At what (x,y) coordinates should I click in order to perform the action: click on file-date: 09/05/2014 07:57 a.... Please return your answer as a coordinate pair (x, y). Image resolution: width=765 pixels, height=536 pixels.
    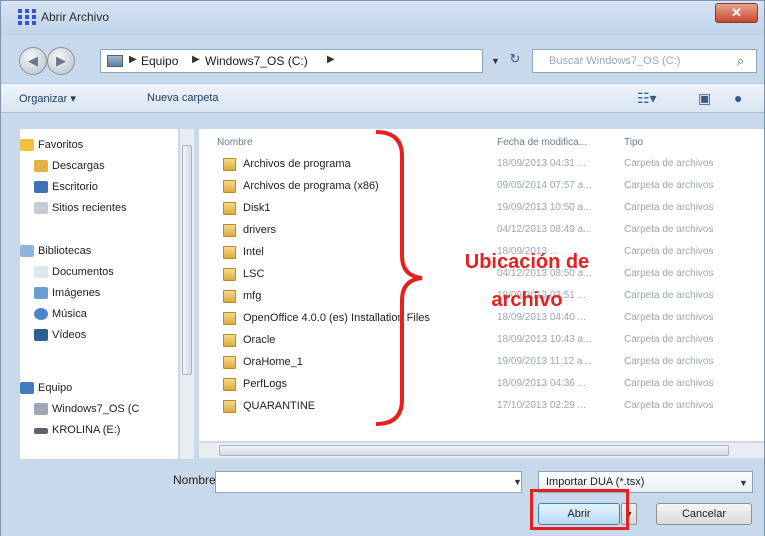
    Looking at the image, I should click on (544, 185).